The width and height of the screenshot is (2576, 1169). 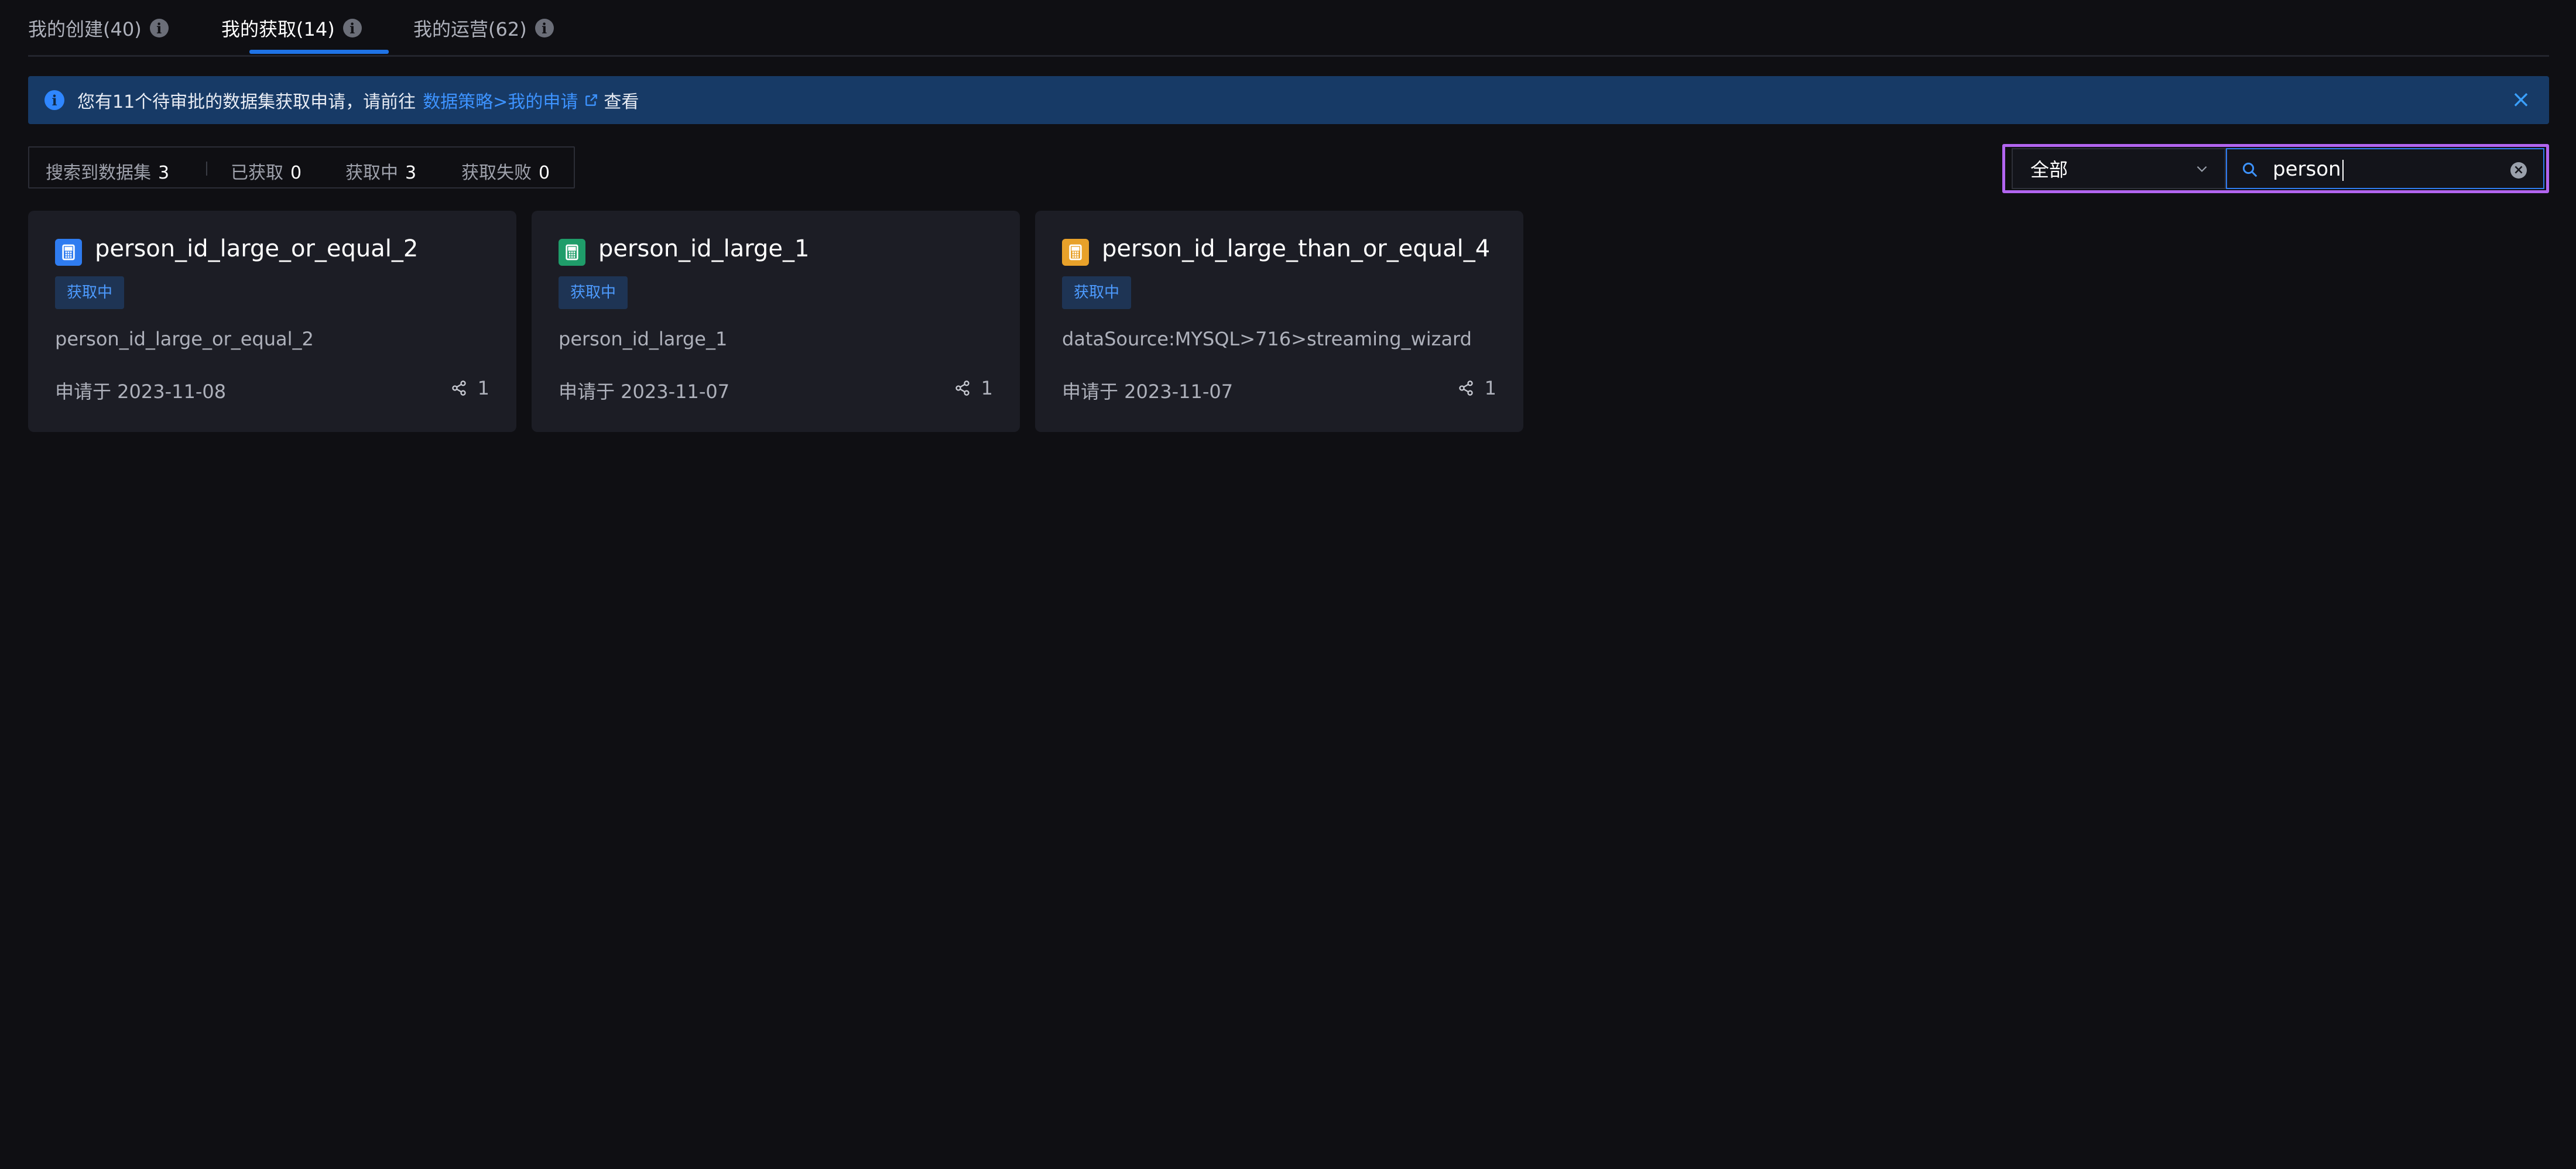 What do you see at coordinates (1267, 339) in the screenshot?
I see `card-description: dataSource:MYSQL>716>streaming_wizard` at bounding box center [1267, 339].